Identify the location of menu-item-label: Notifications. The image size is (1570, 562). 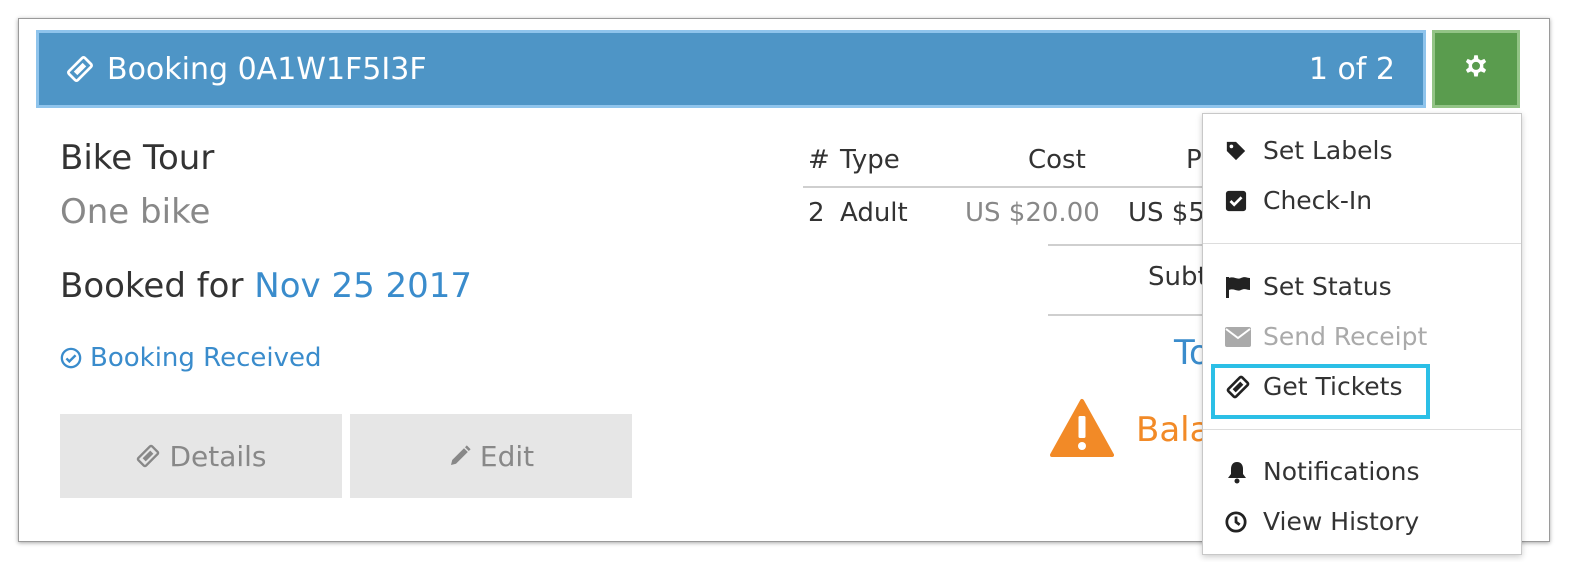
(1341, 471).